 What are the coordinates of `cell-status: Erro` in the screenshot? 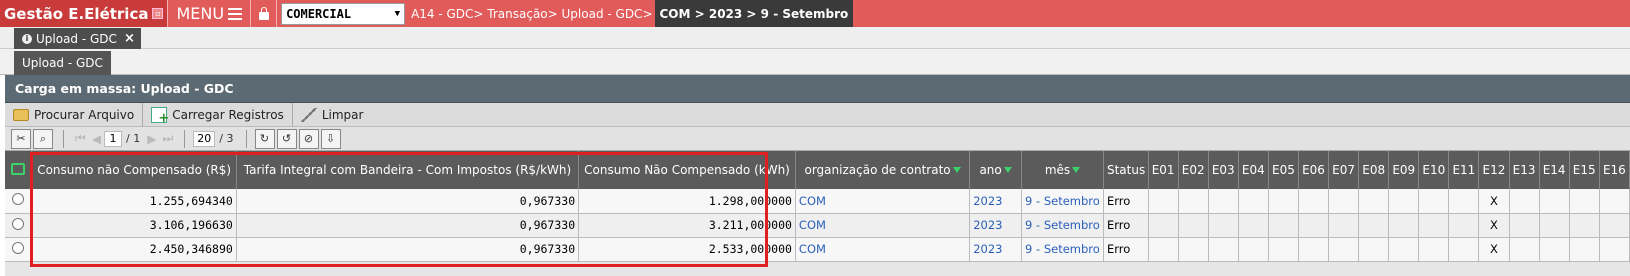 It's located at (1126, 225).